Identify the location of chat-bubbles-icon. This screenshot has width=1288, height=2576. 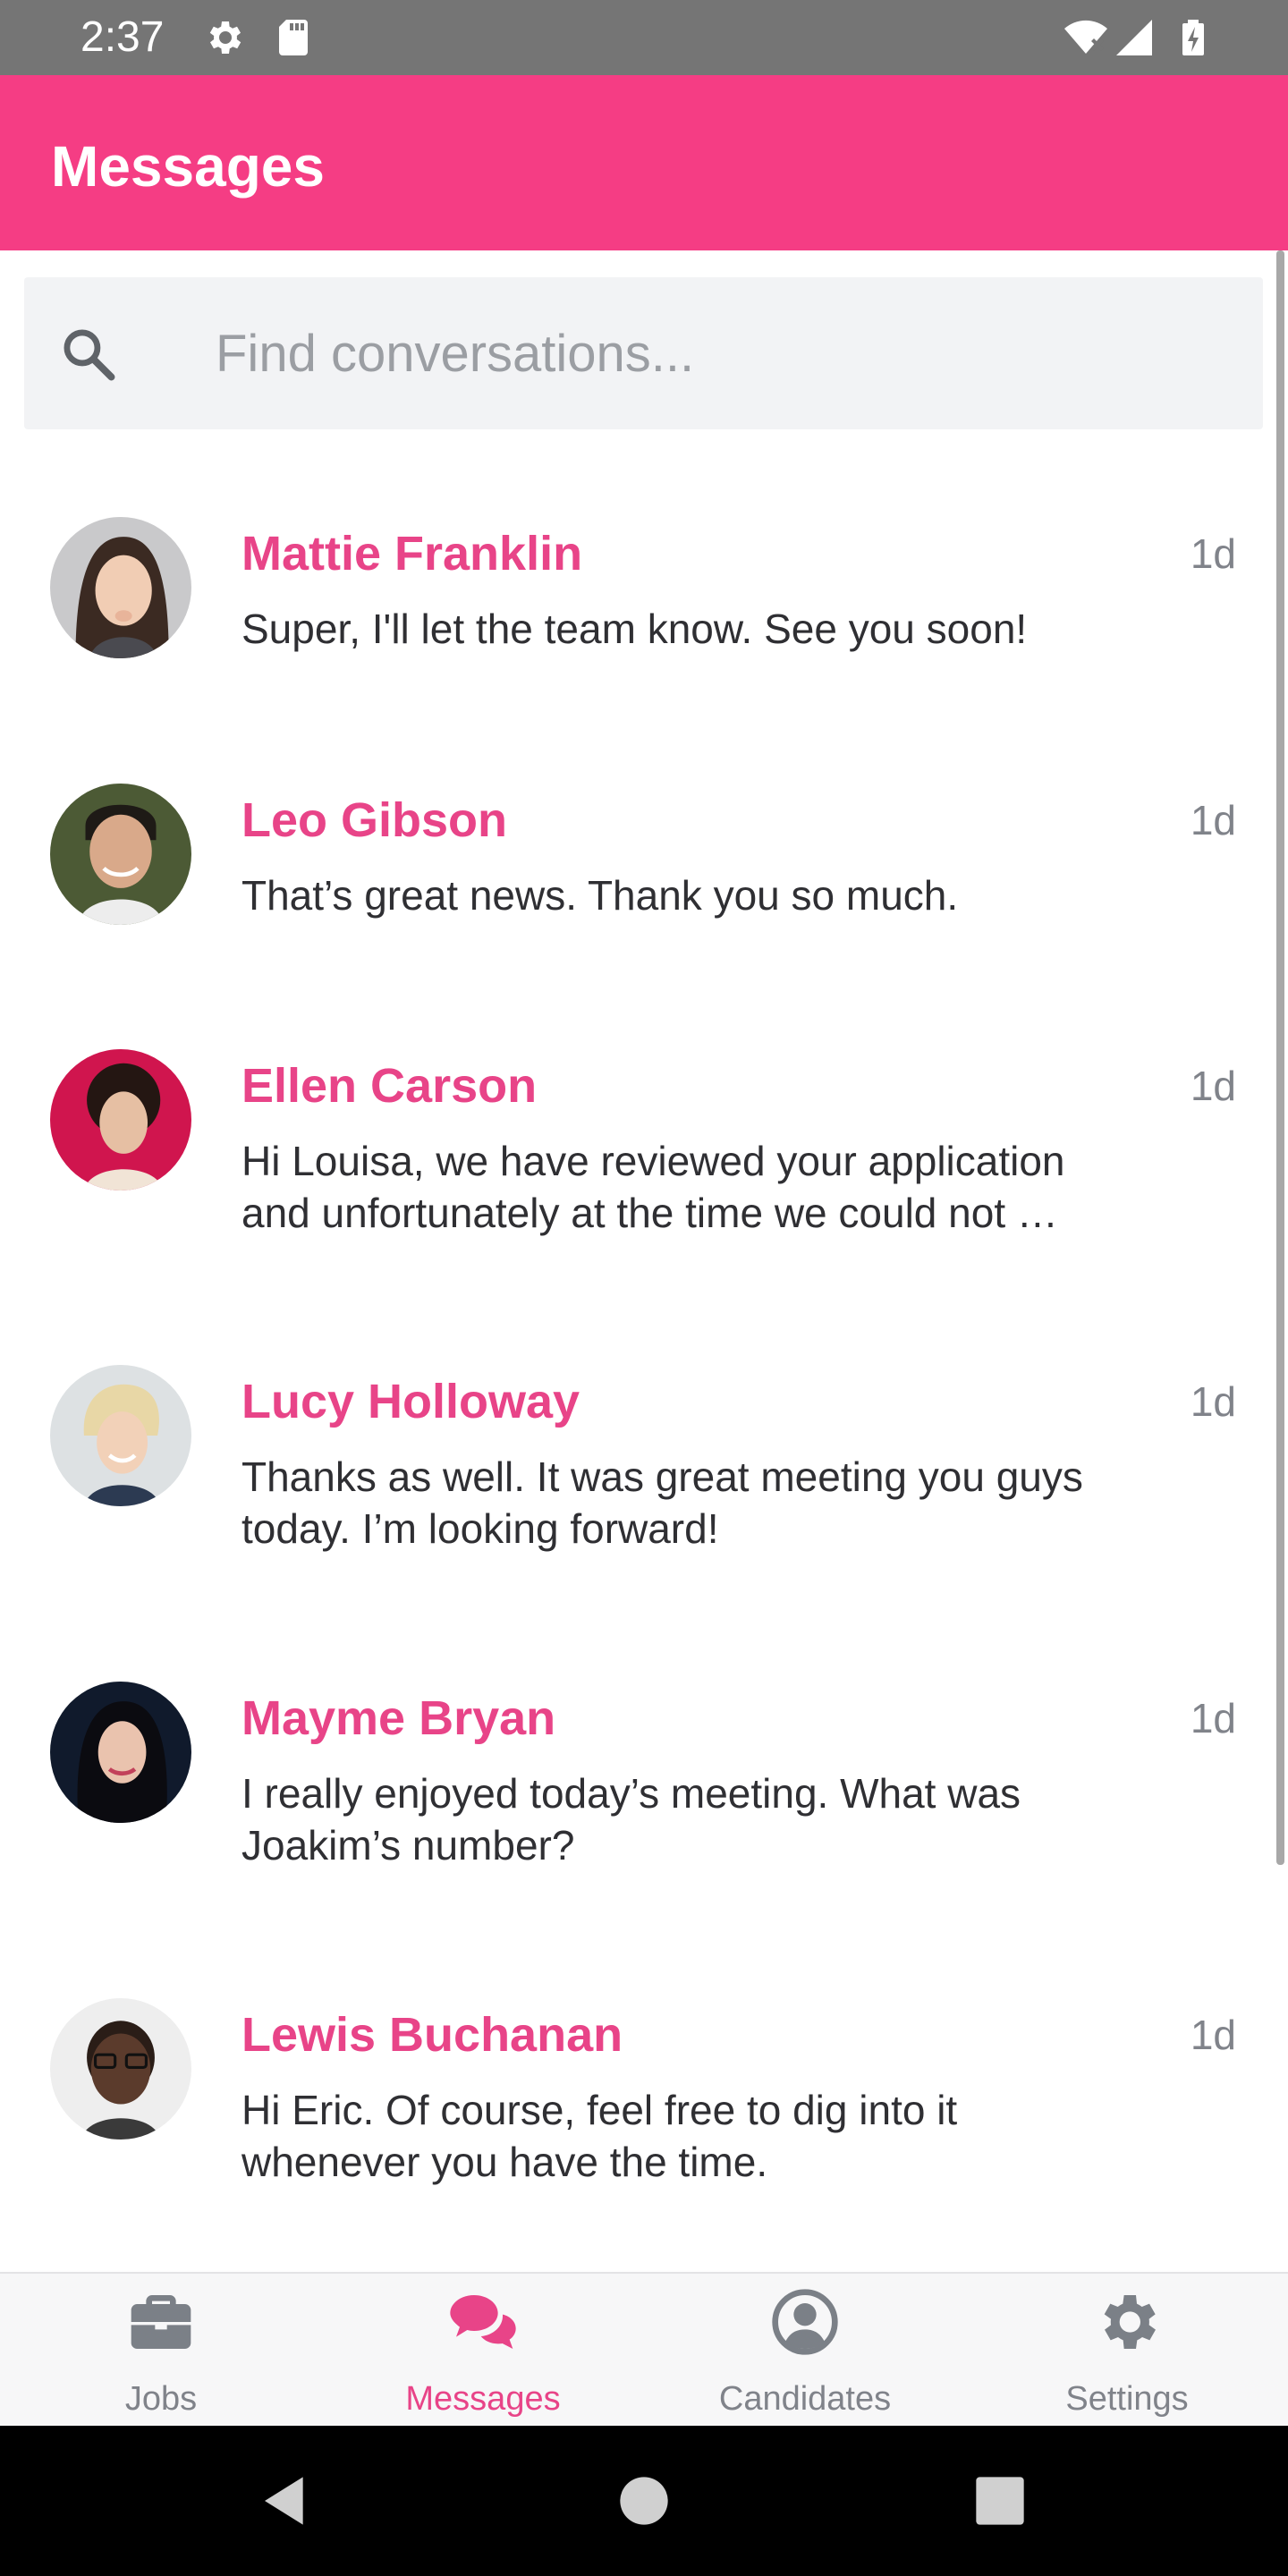
(483, 2322).